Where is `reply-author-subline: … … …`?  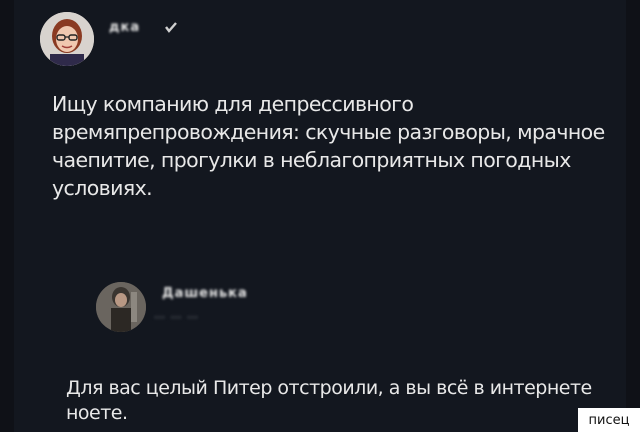
reply-author-subline: … … … is located at coordinates (176, 314).